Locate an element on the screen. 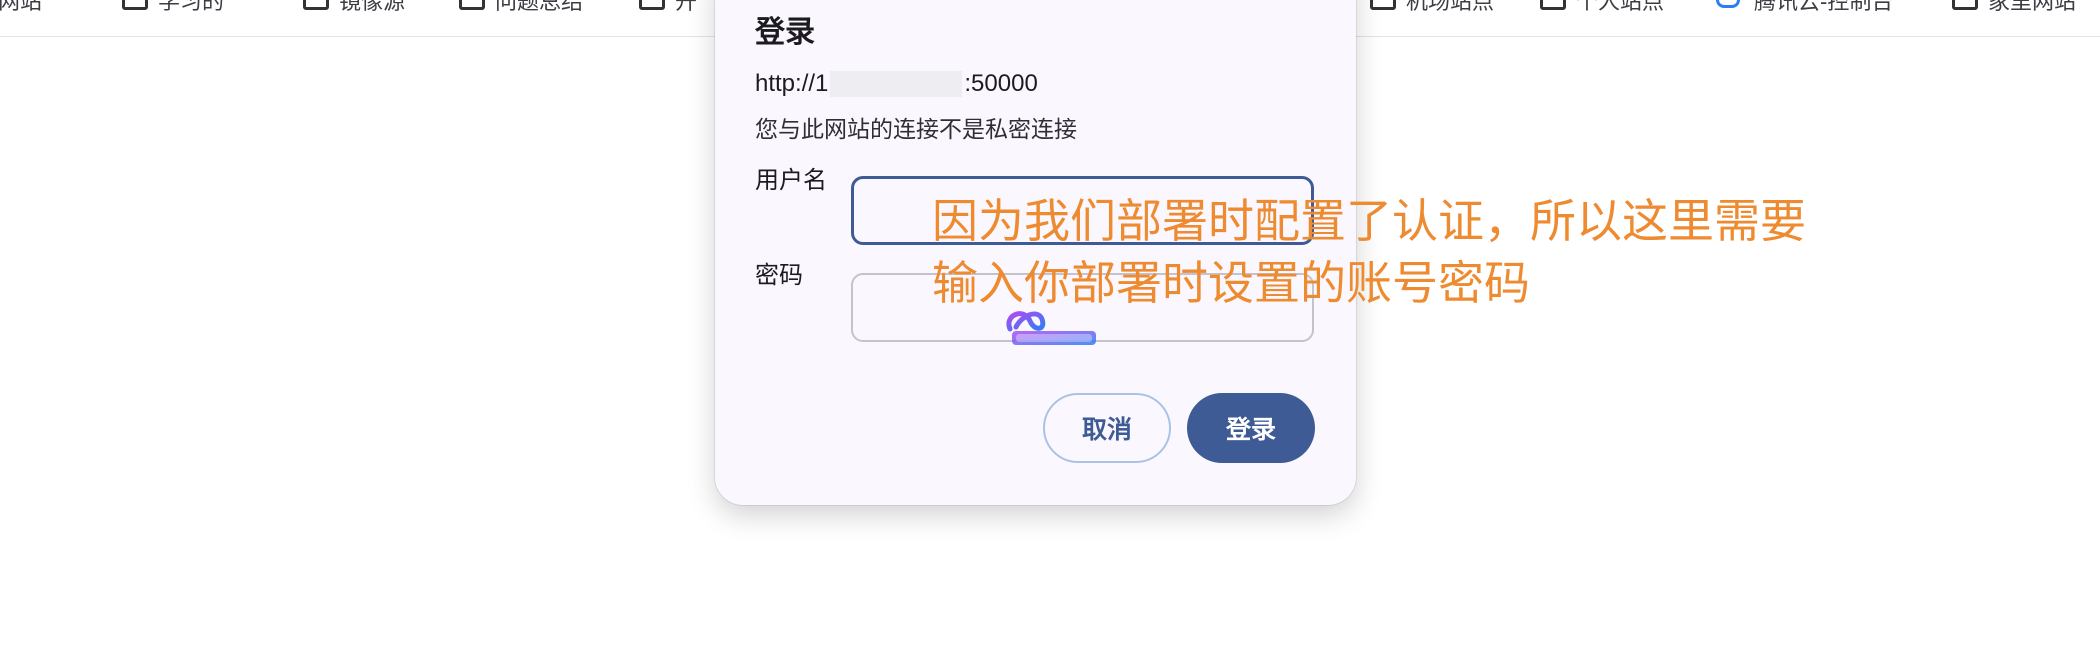  bookmark-item: 问题总结 is located at coordinates (521, 7).